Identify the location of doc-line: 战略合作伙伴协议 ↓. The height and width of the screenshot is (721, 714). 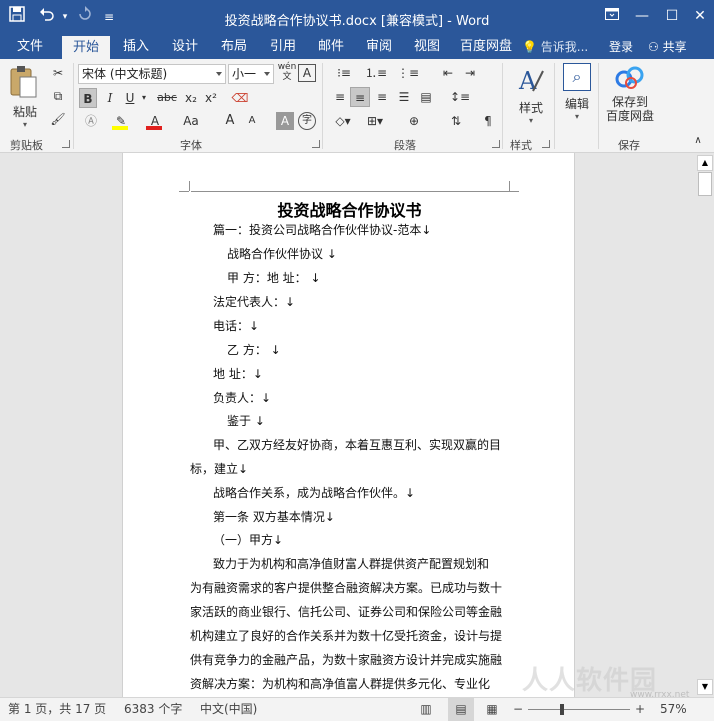
(282, 254).